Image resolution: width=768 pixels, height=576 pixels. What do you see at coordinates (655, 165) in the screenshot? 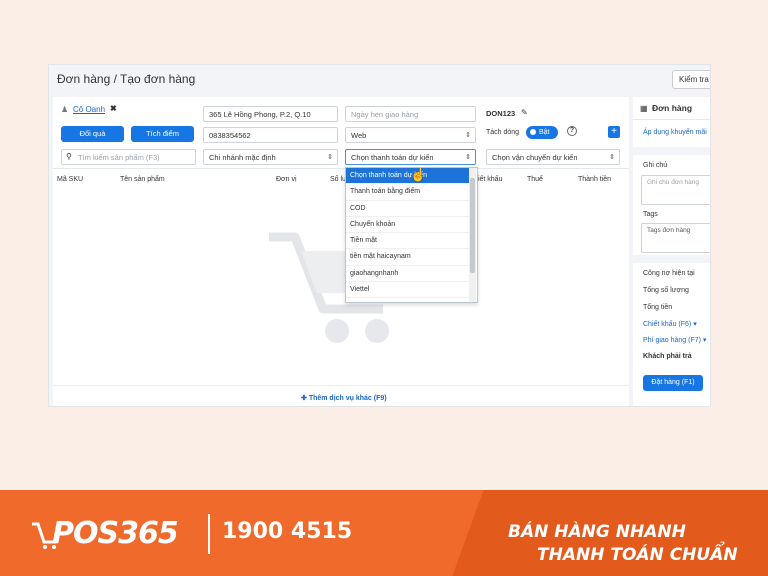
I see `note-label: Ghi chú` at bounding box center [655, 165].